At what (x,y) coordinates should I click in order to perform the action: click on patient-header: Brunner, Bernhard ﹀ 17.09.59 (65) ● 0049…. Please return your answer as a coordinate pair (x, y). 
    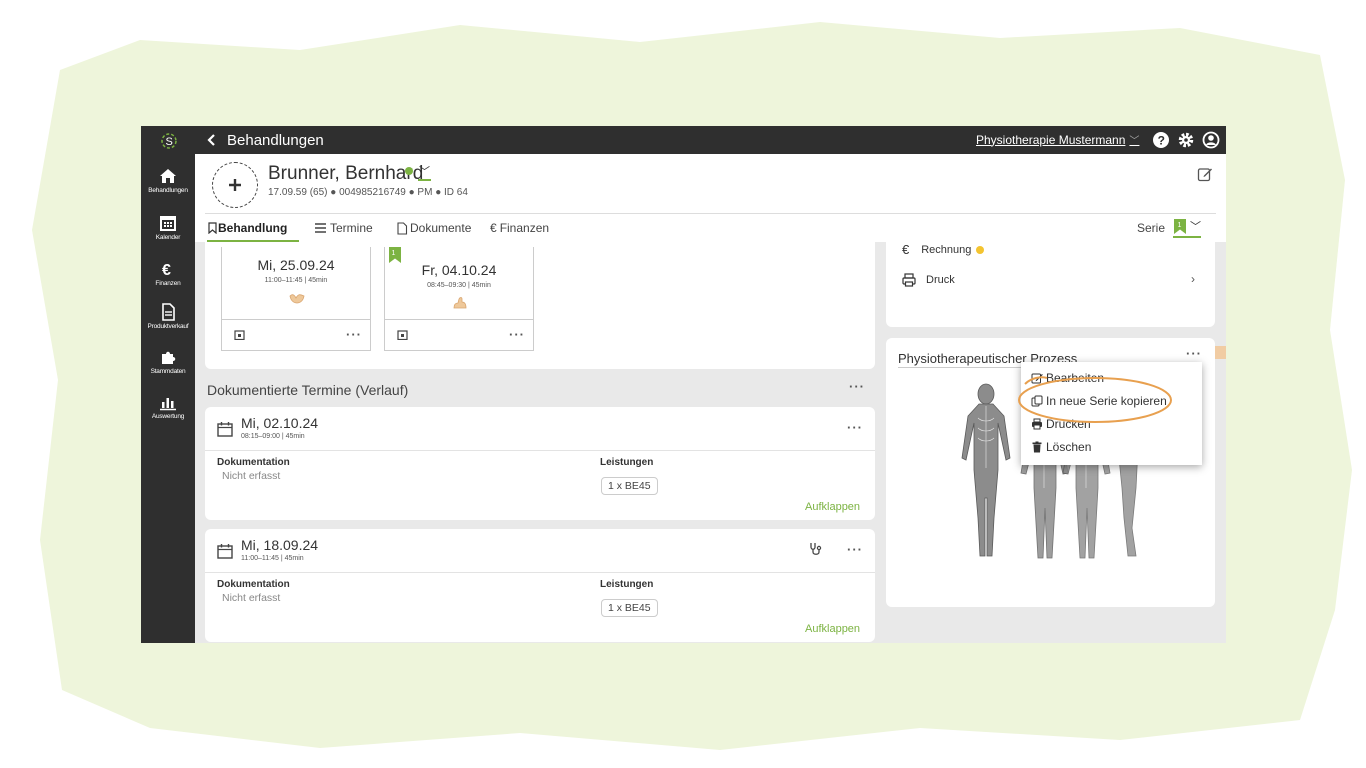
    Looking at the image, I should click on (710, 198).